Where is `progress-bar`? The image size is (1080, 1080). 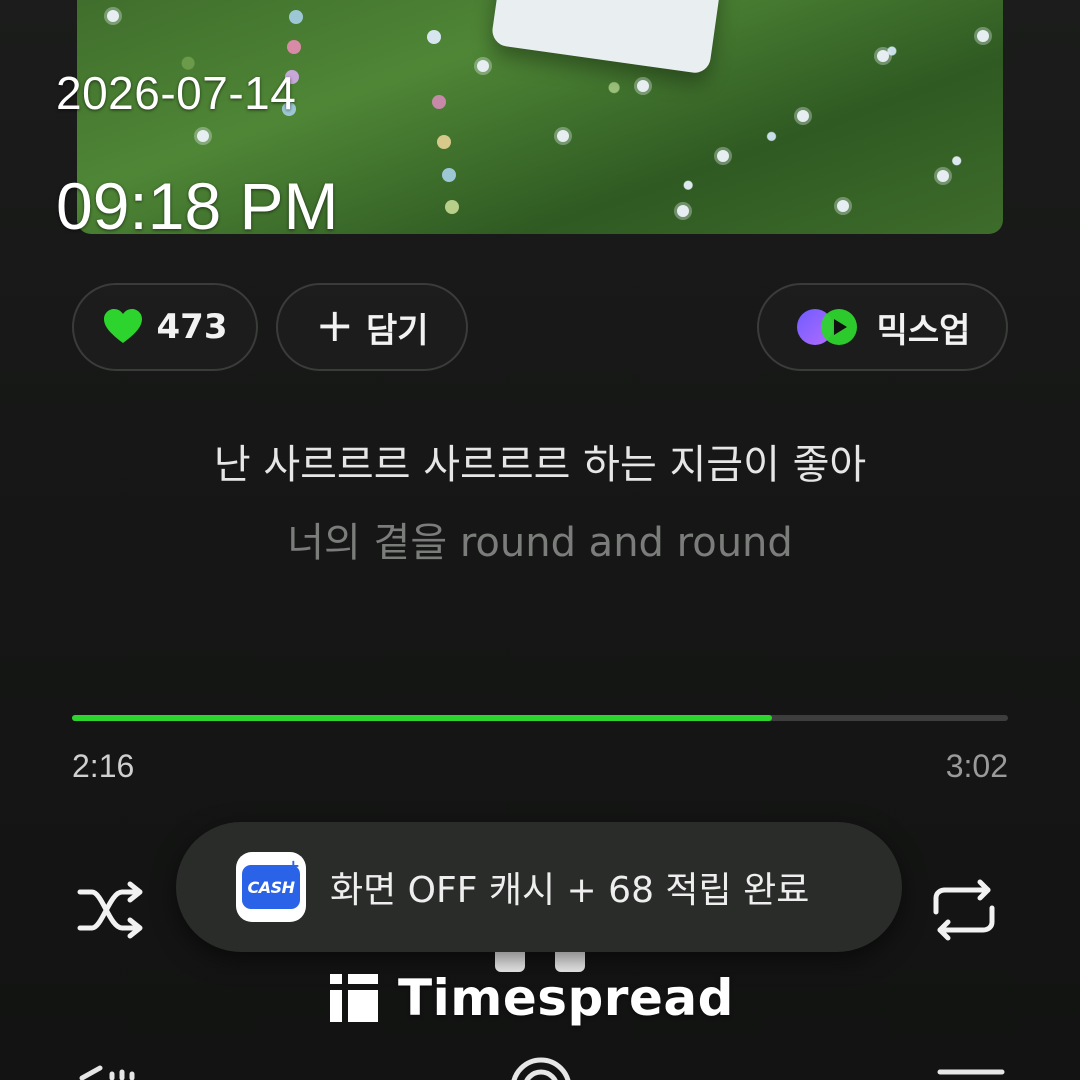 progress-bar is located at coordinates (540, 718).